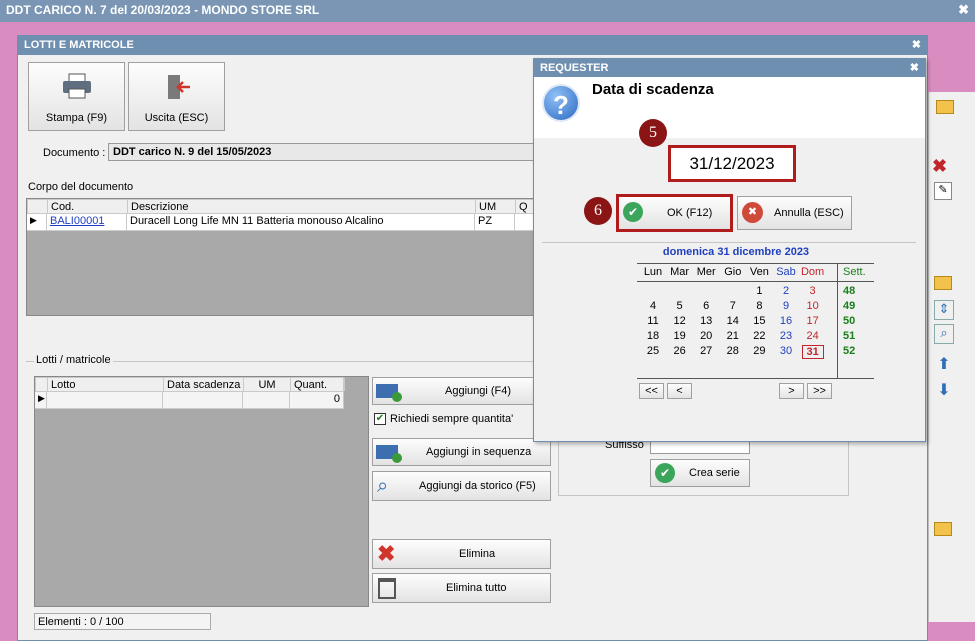 This screenshot has height=641, width=975. What do you see at coordinates (809, 213) in the screenshot?
I see `annulla-label: Annulla (ESC)` at bounding box center [809, 213].